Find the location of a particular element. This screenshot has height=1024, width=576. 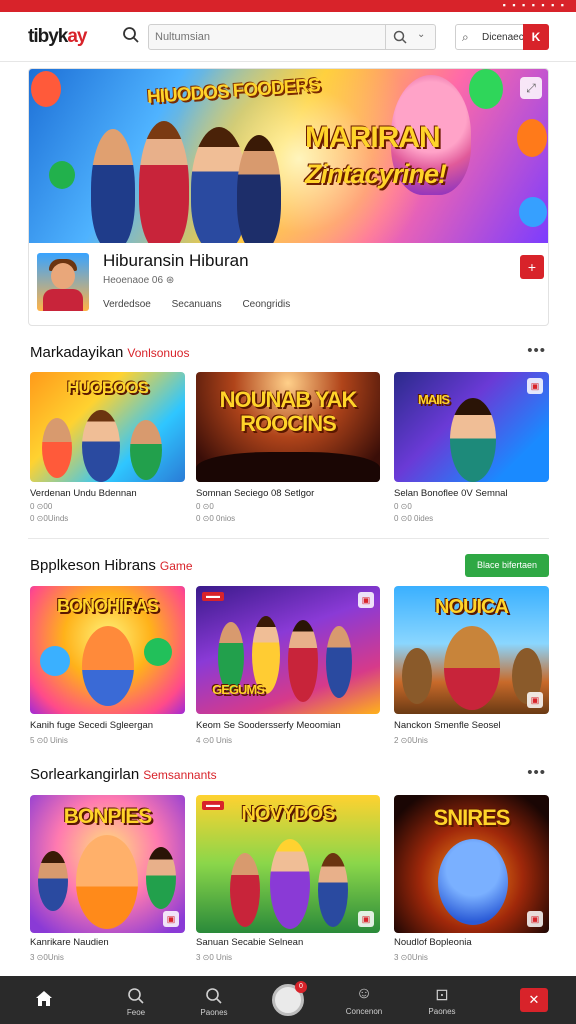

card-banner-text: NOUNAB YAK ROOCINS is located at coordinates (288, 411).